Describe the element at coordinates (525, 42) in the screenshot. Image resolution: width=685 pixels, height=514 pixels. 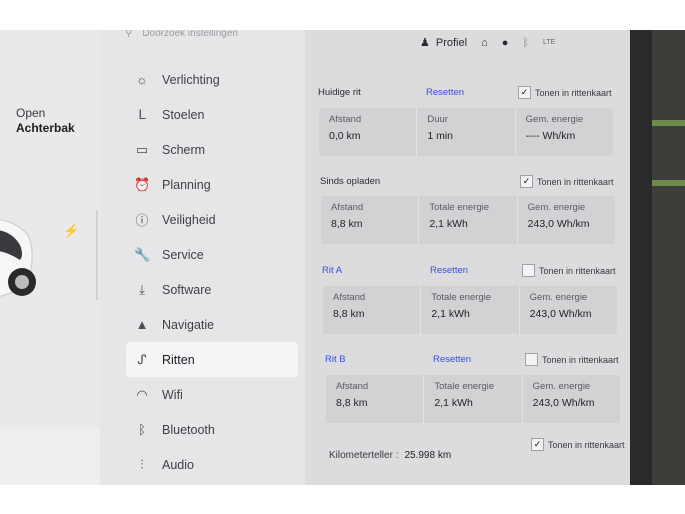
I see `bluetooth-status-icon: ᛒ` at that location.